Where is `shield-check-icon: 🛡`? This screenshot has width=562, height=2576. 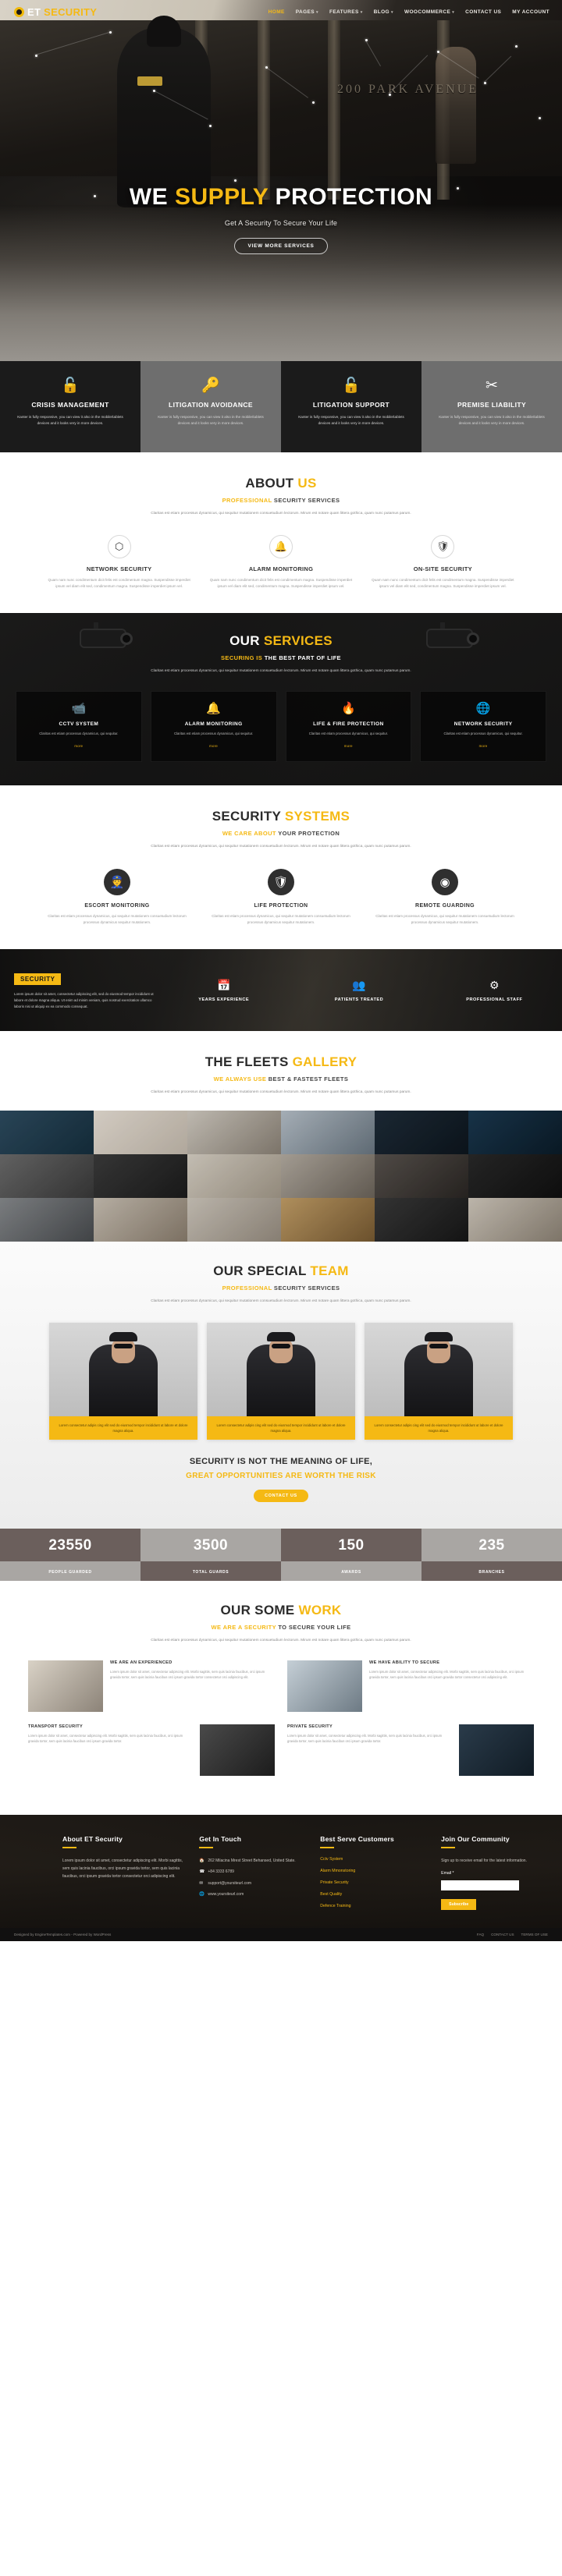 shield-check-icon: 🛡 is located at coordinates (443, 546).